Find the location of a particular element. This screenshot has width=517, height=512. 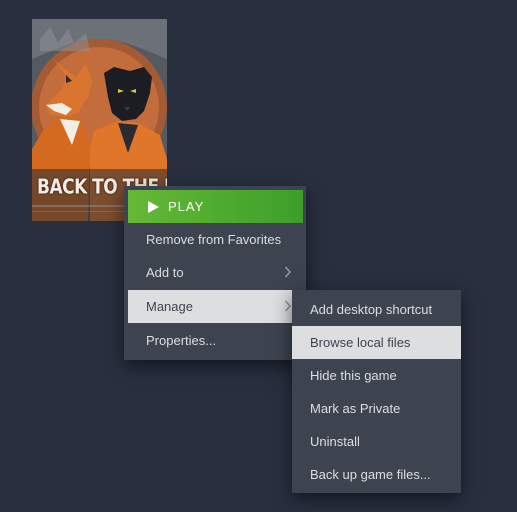

submenu-item-mark-private: Mark as Private is located at coordinates (376, 408).